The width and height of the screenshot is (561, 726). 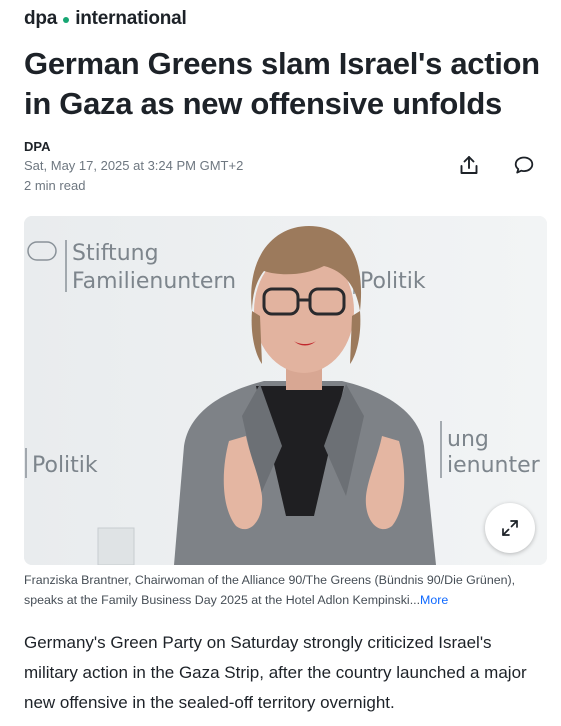 I want to click on brand-dot, so click(x=66, y=20).